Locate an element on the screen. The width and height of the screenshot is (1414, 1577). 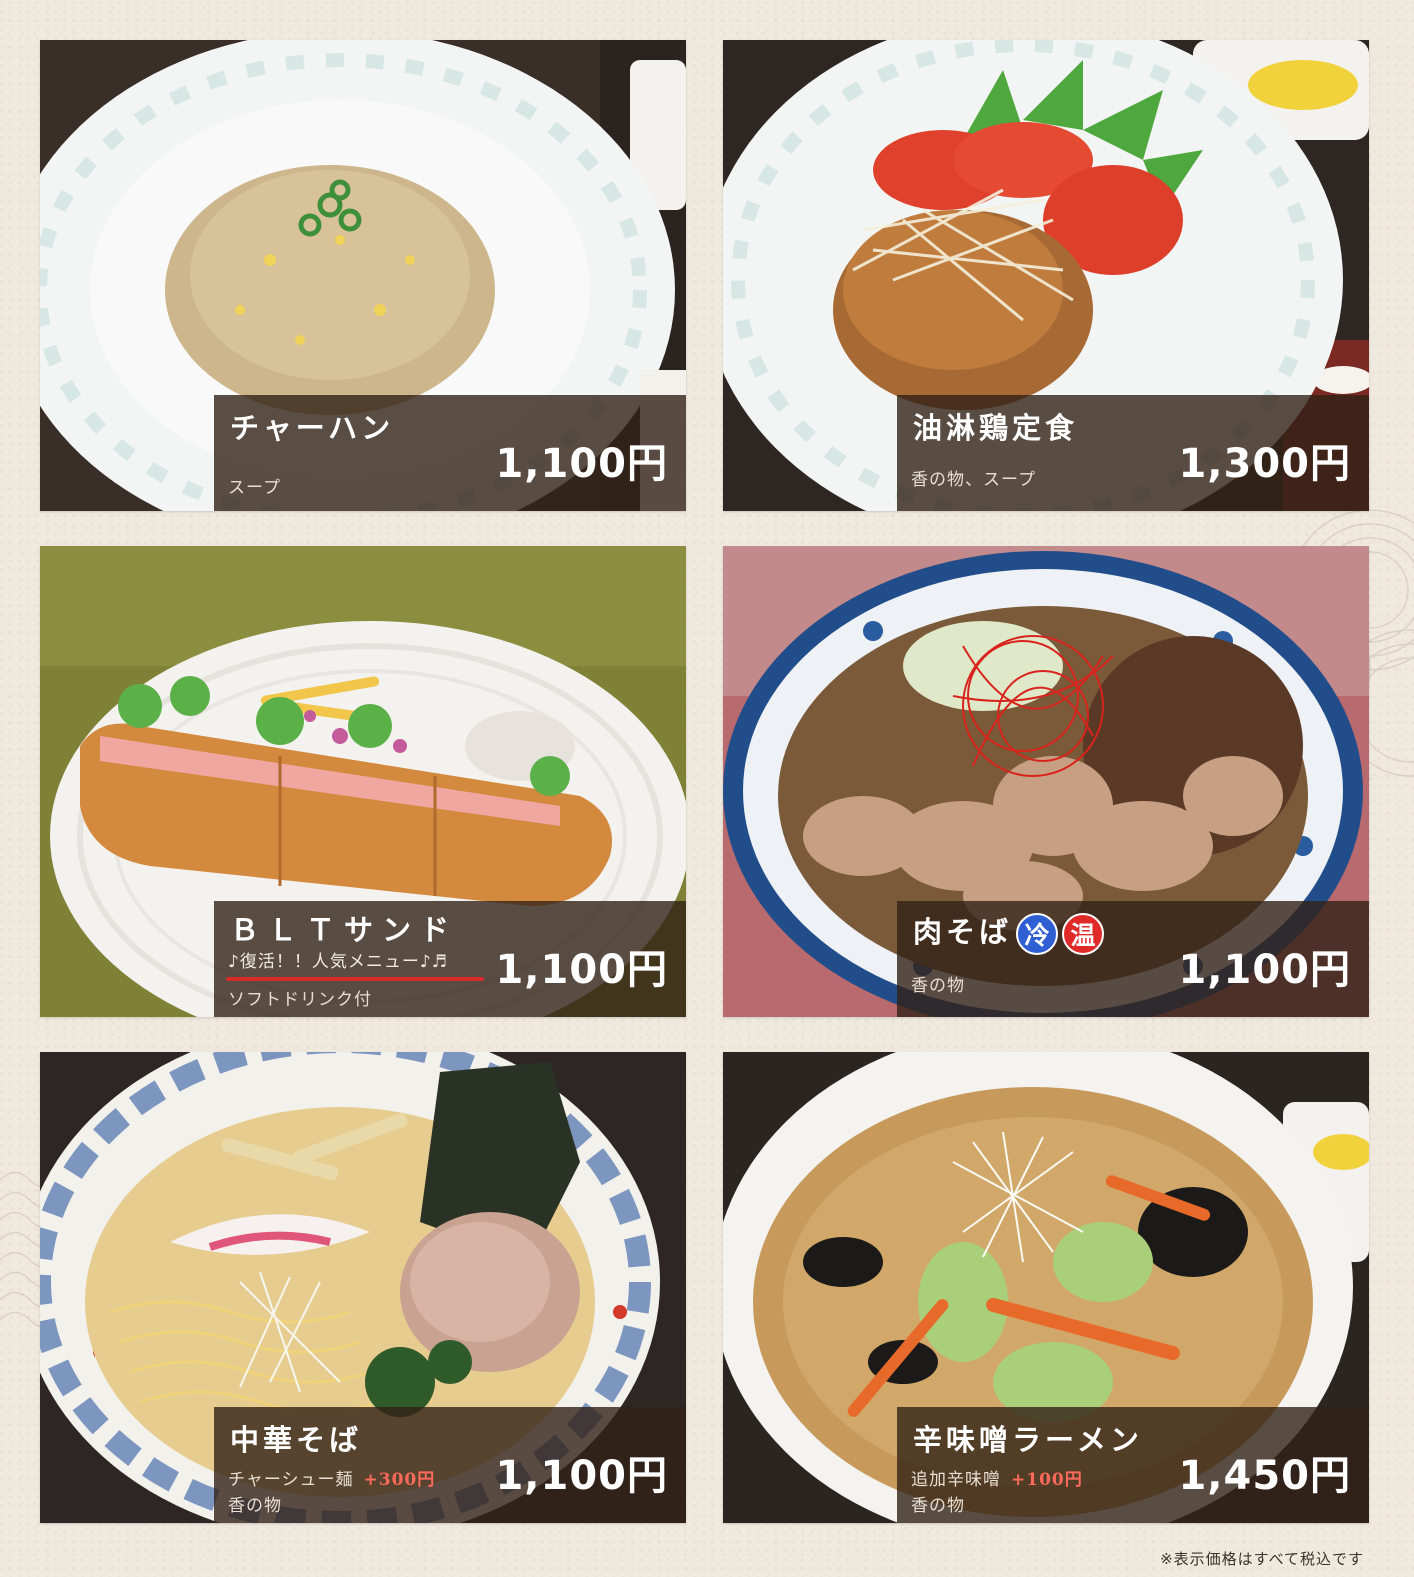
dish-tagline: ♪復活！！人気メニュー♪♬ is located at coordinates (338, 962).